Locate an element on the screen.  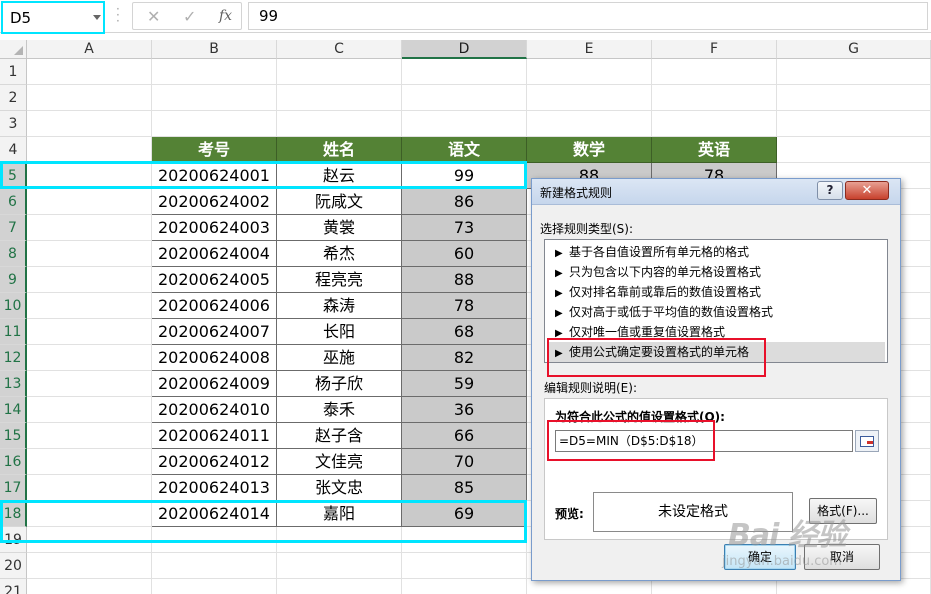
cell-name: 黄裳 is located at coordinates (339, 228).